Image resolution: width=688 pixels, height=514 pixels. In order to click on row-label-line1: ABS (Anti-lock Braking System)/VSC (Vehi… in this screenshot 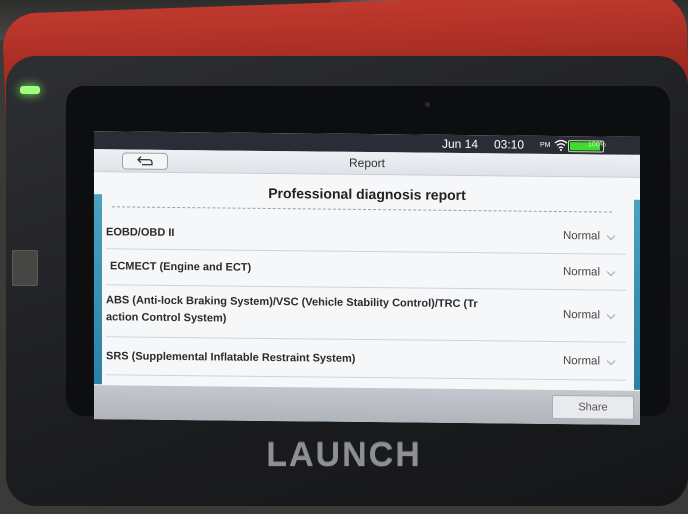, I will do `click(292, 302)`.